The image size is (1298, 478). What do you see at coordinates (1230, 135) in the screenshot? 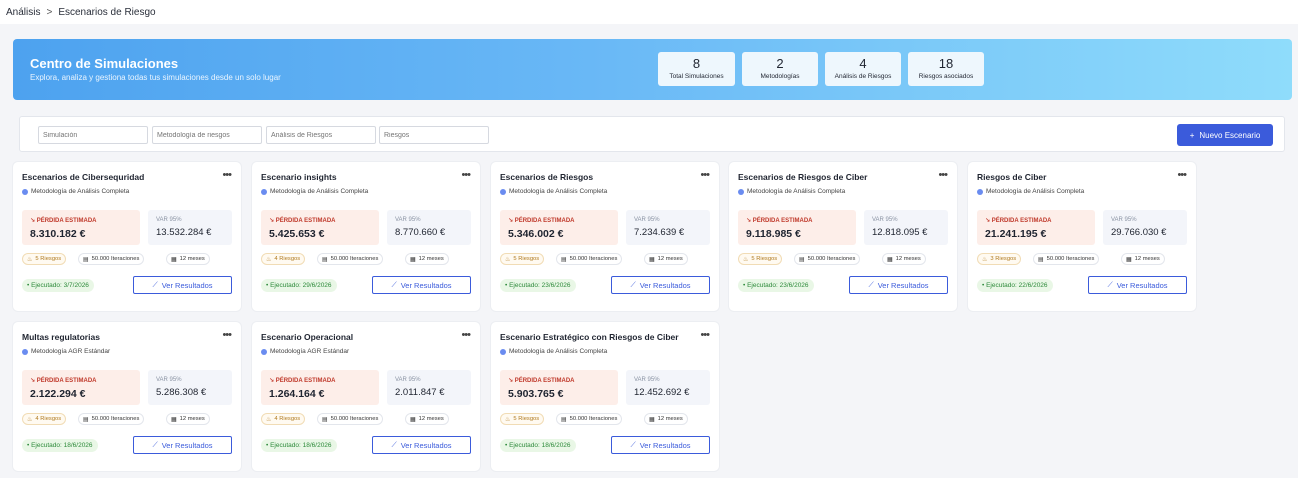
I see `new-scenario-label: Nuevo Escenario` at bounding box center [1230, 135].